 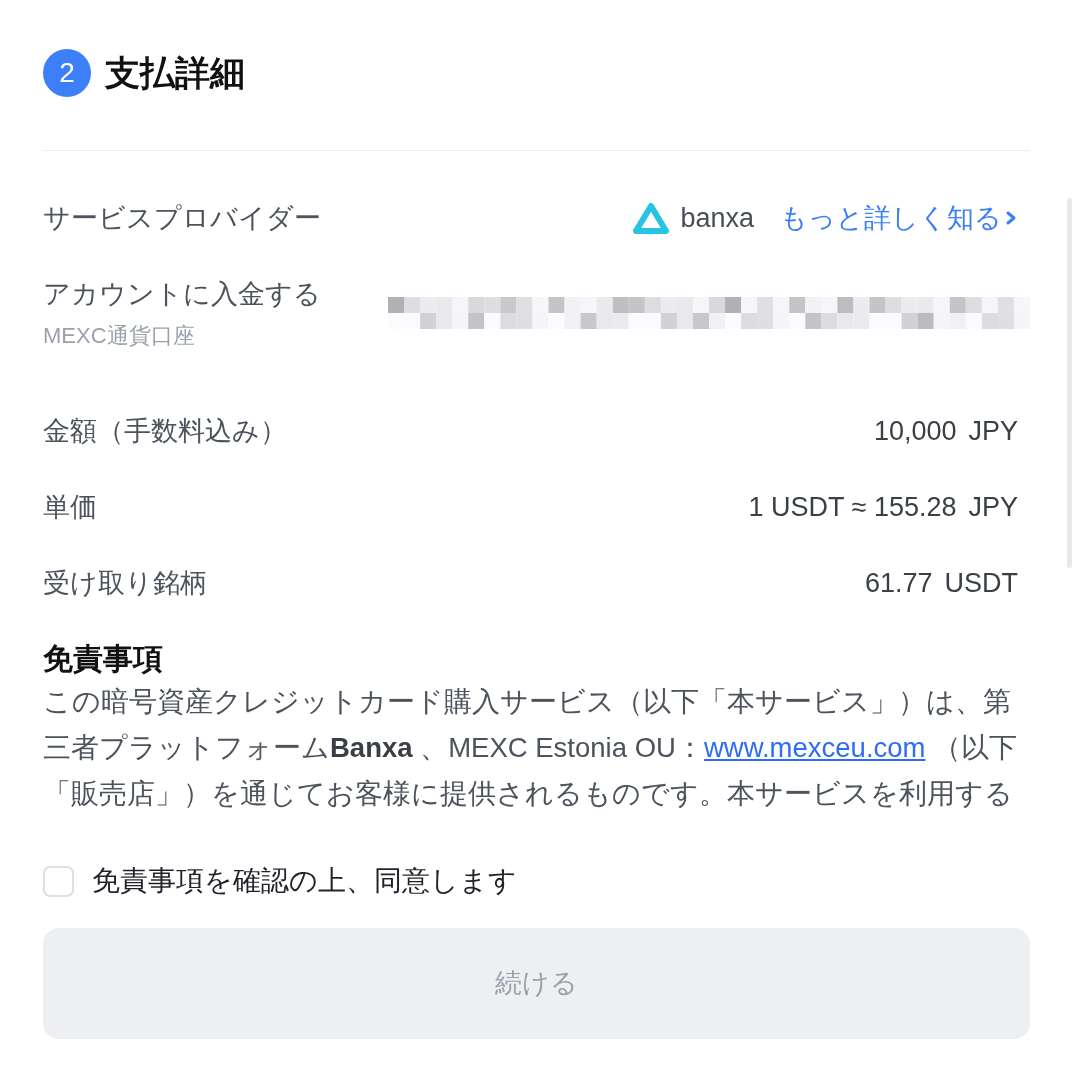 What do you see at coordinates (717, 218) in the screenshot?
I see `provider-name: banxa` at bounding box center [717, 218].